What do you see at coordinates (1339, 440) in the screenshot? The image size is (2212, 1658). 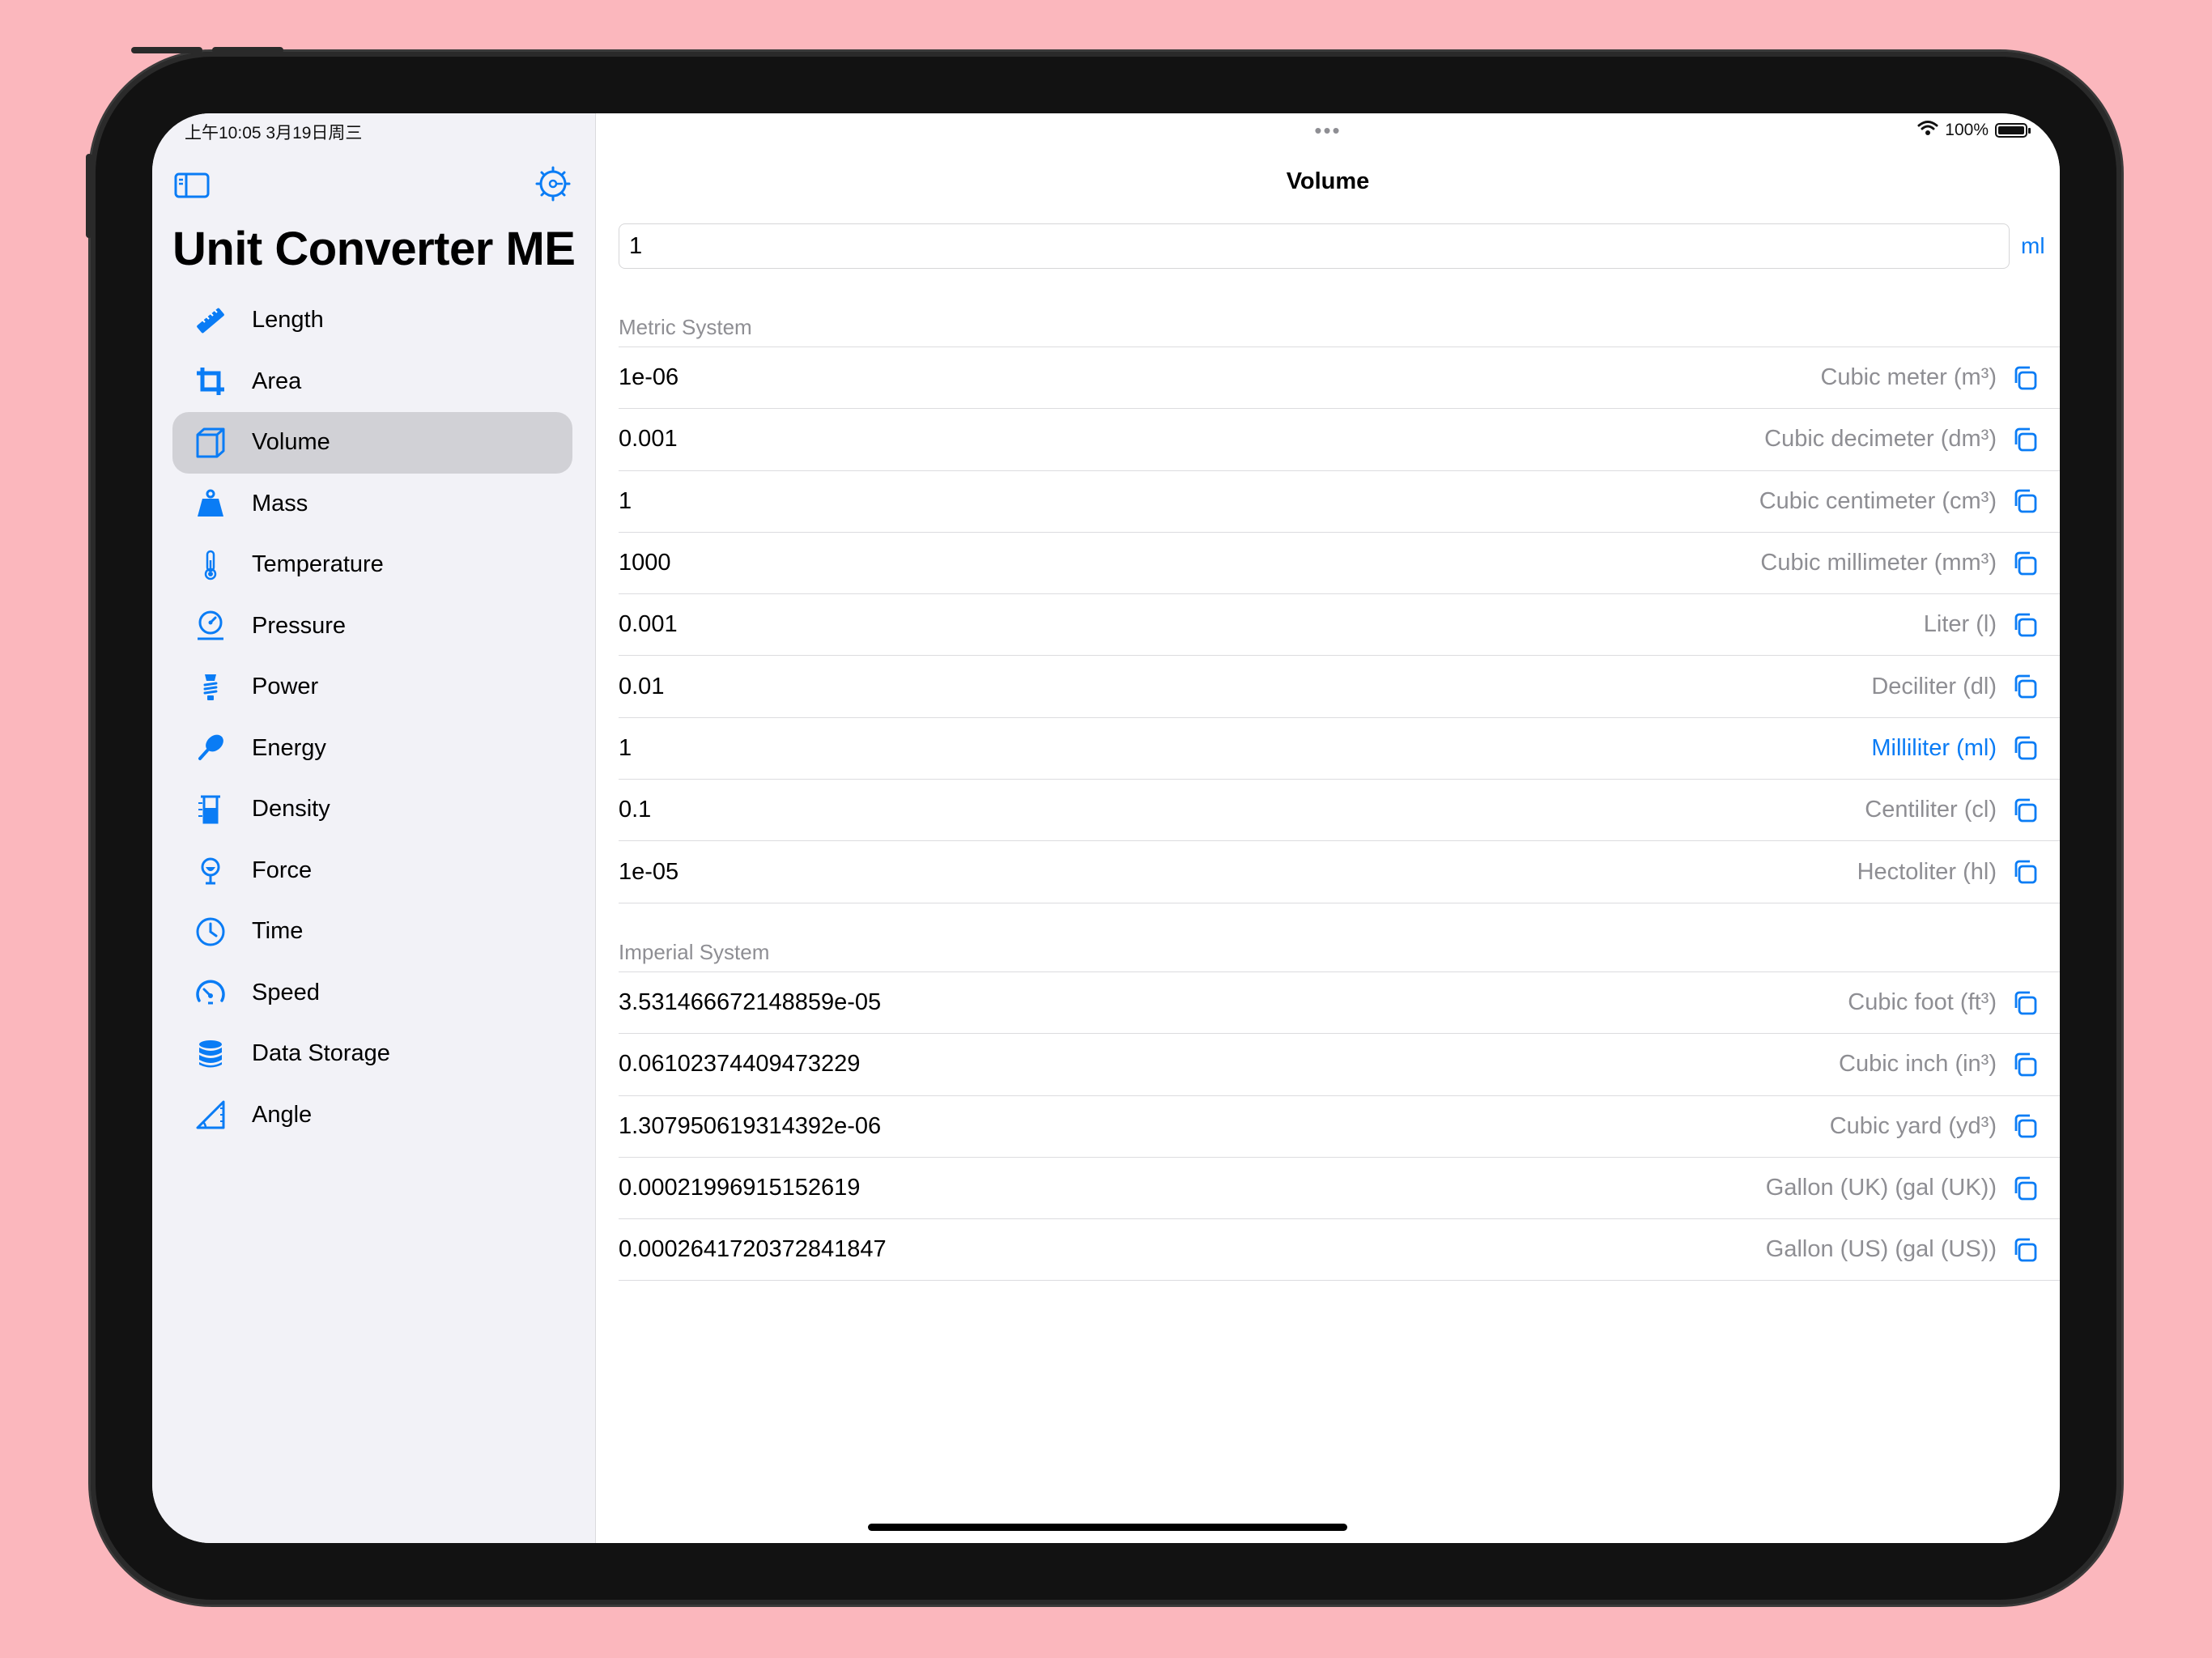 I see `table-row: 0.001 Cubic decimeter (dm³)` at bounding box center [1339, 440].